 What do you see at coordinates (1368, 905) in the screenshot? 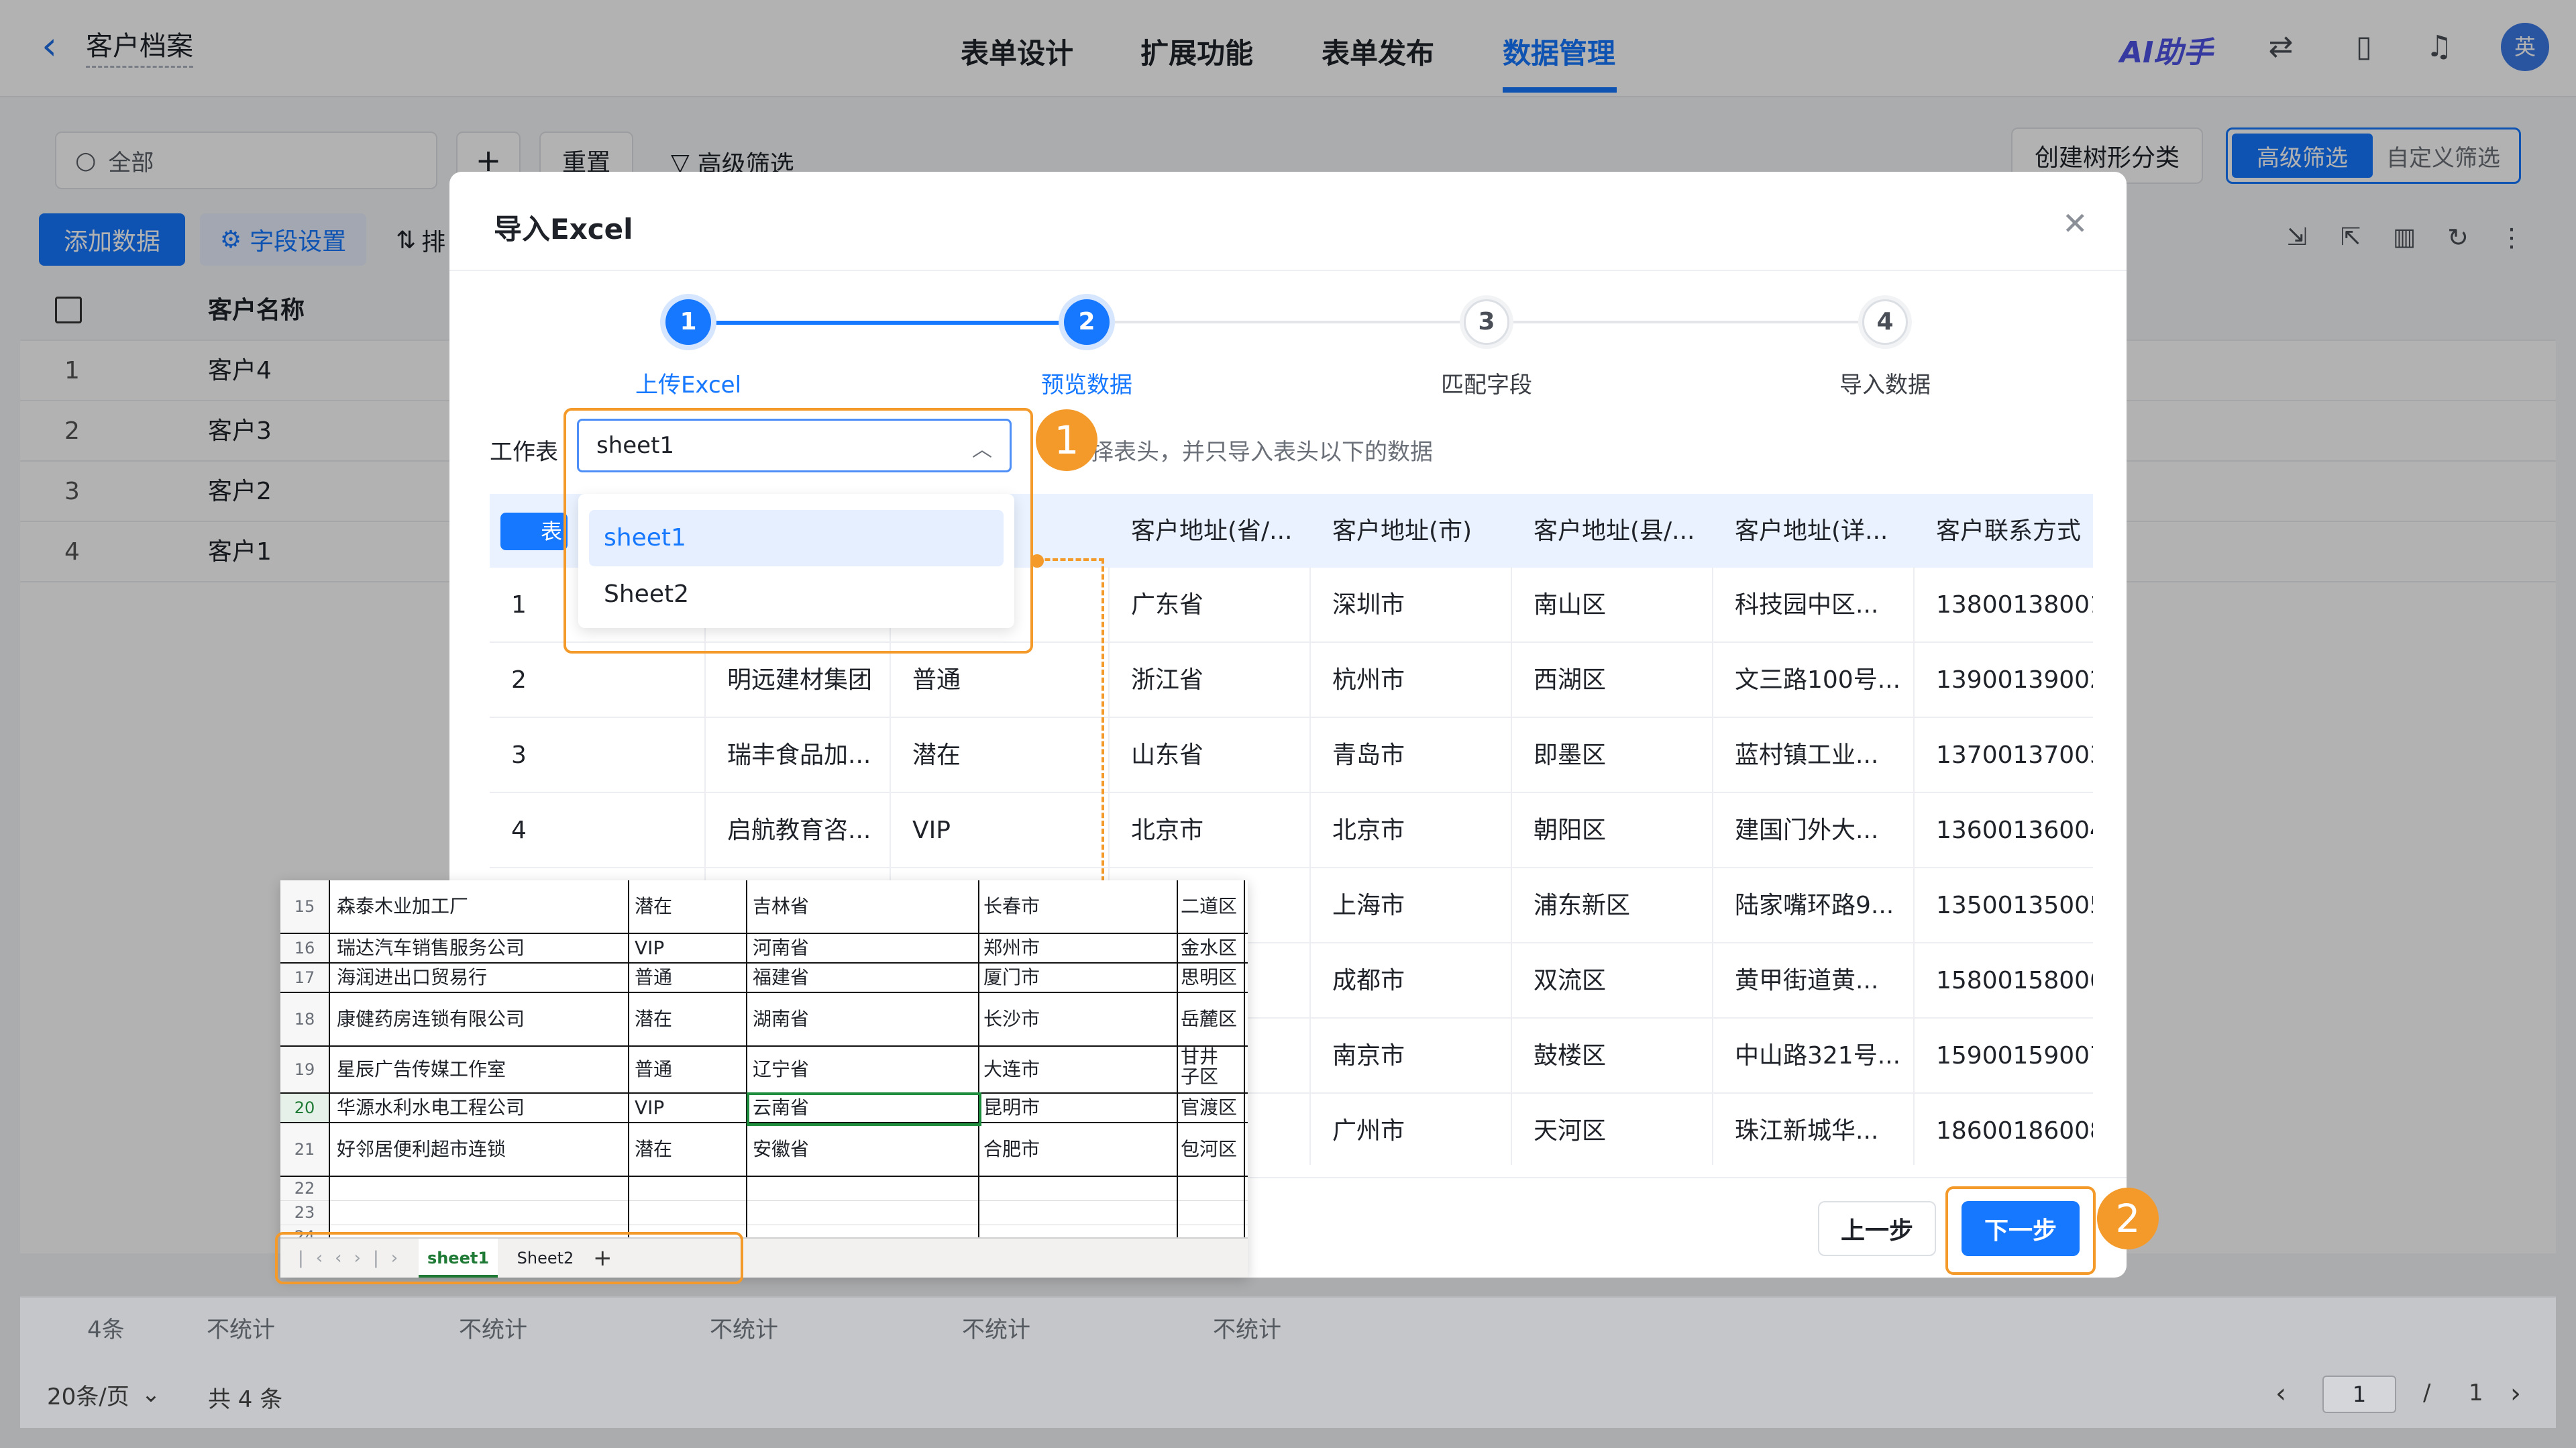
I see `preview-cell: 上海市` at bounding box center [1368, 905].